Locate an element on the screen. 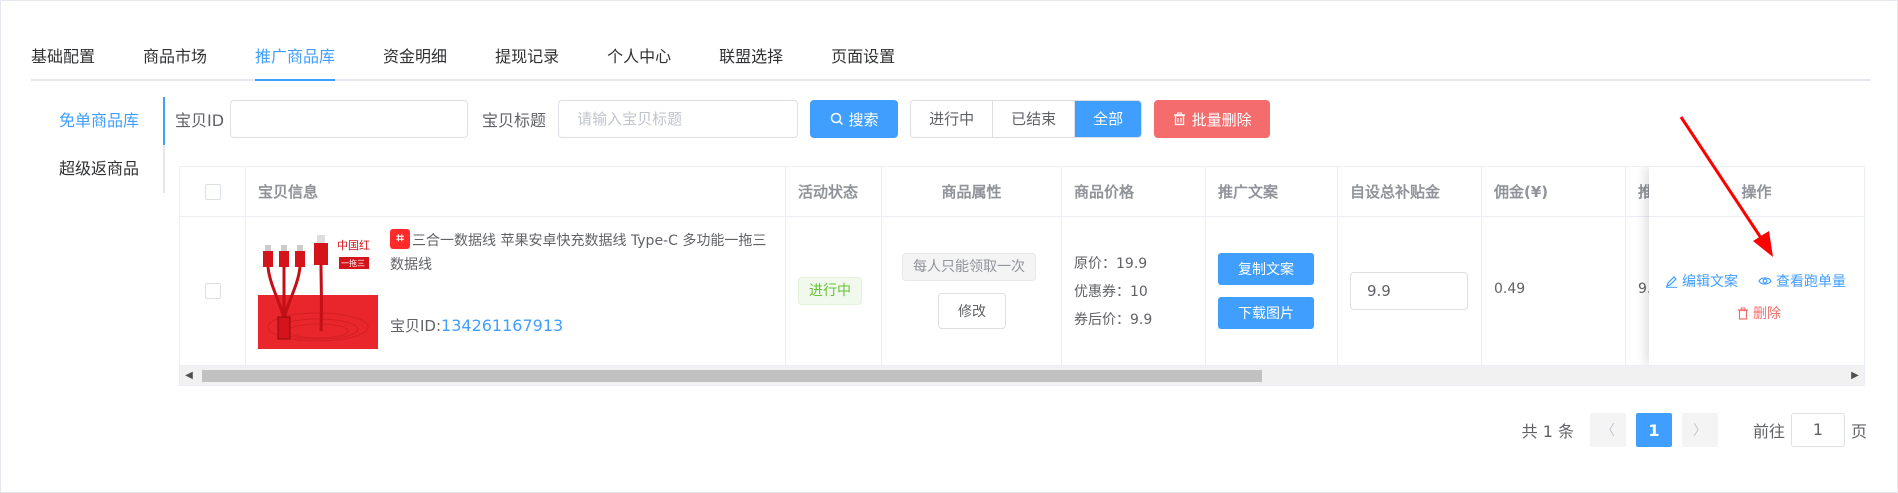 The width and height of the screenshot is (1898, 493). subsidy-cell: 9.9 is located at coordinates (1410, 291).